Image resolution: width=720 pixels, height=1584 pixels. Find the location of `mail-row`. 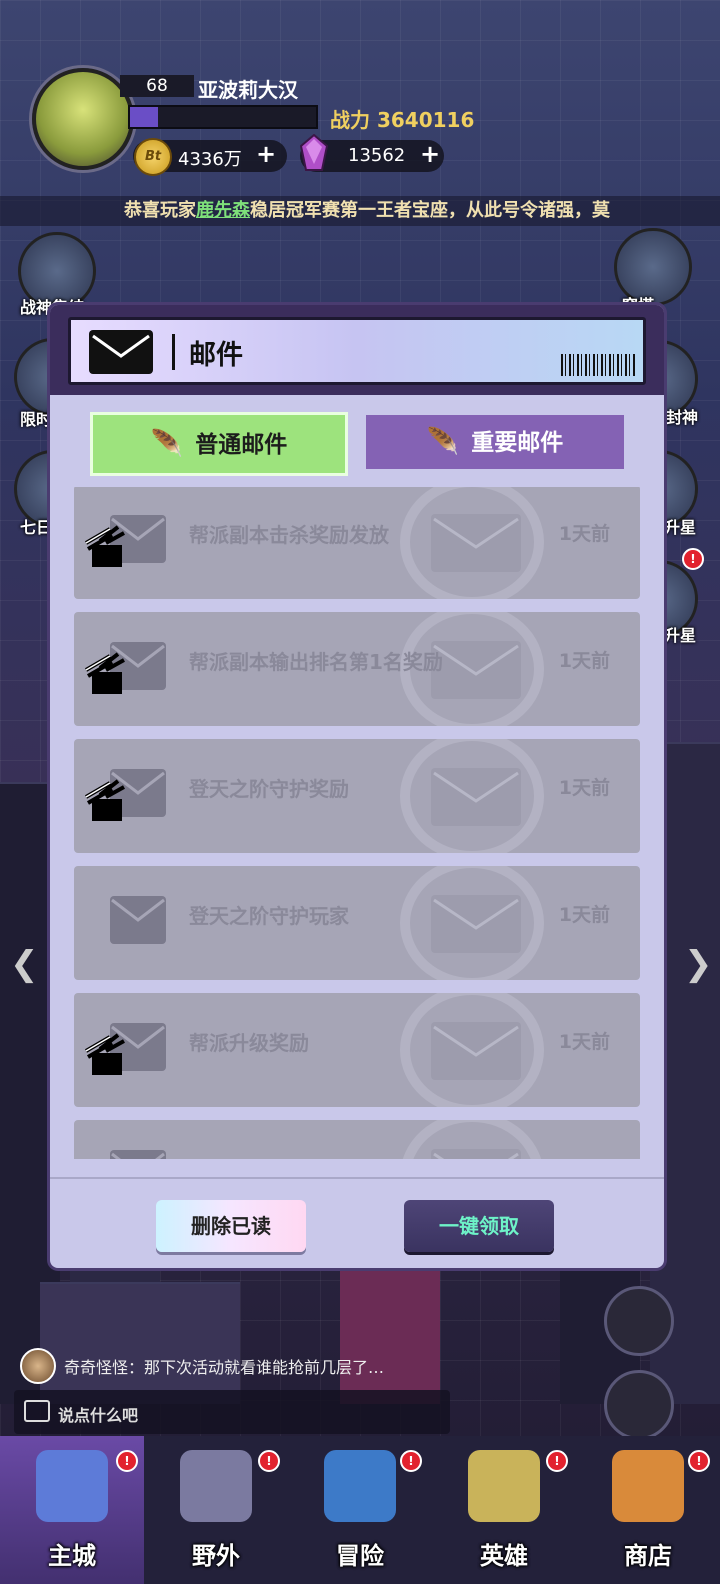

mail-row is located at coordinates (357, 1139).